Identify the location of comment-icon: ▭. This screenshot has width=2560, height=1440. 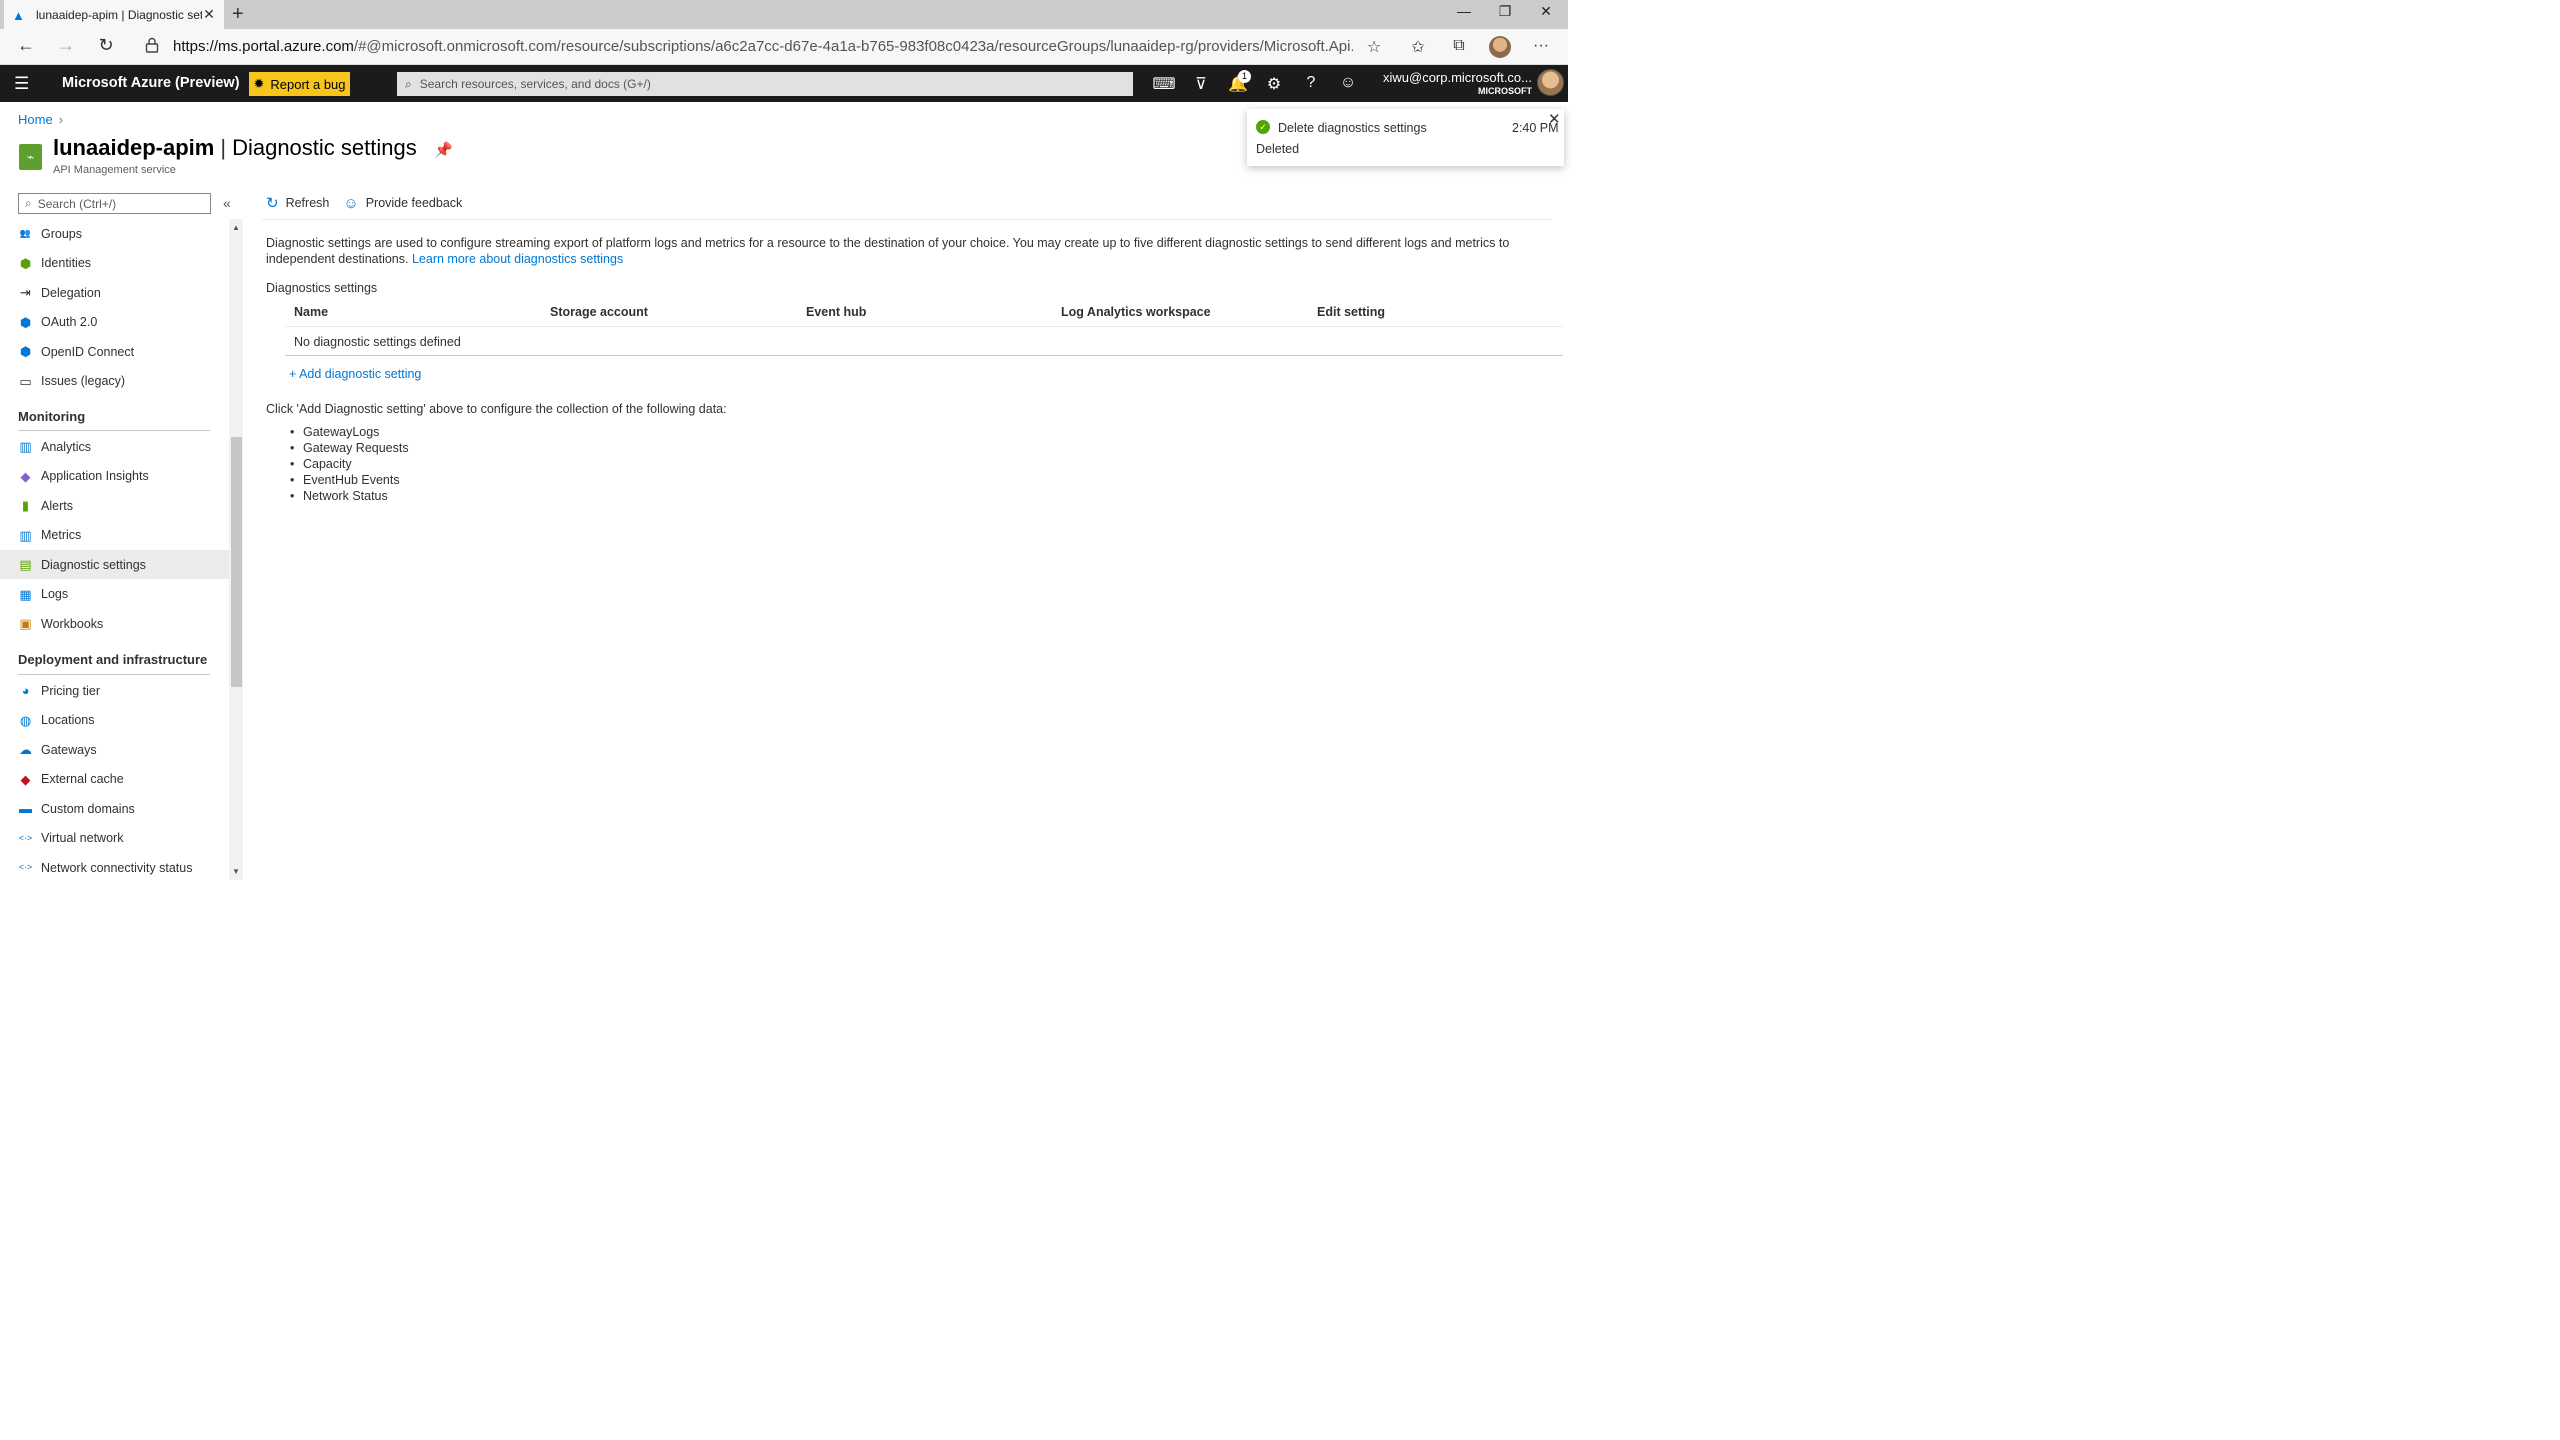
(25, 381).